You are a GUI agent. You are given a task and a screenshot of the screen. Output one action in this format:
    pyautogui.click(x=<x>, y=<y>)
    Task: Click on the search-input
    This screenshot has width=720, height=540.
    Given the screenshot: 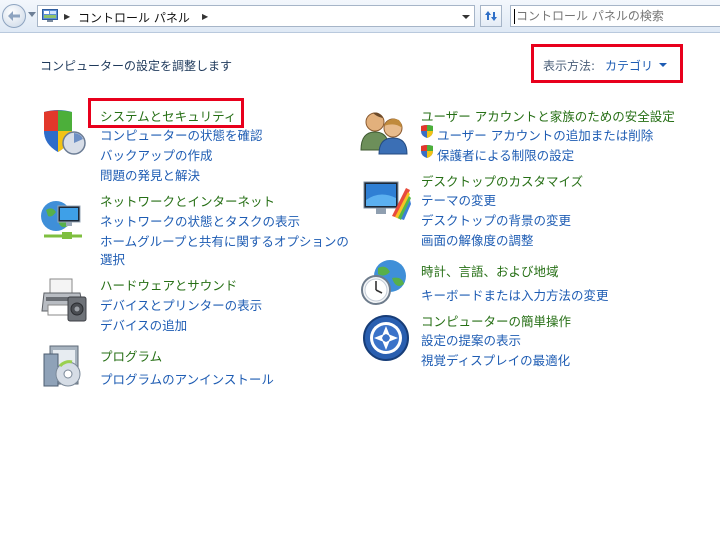 What is the action you would take?
    pyautogui.click(x=616, y=16)
    